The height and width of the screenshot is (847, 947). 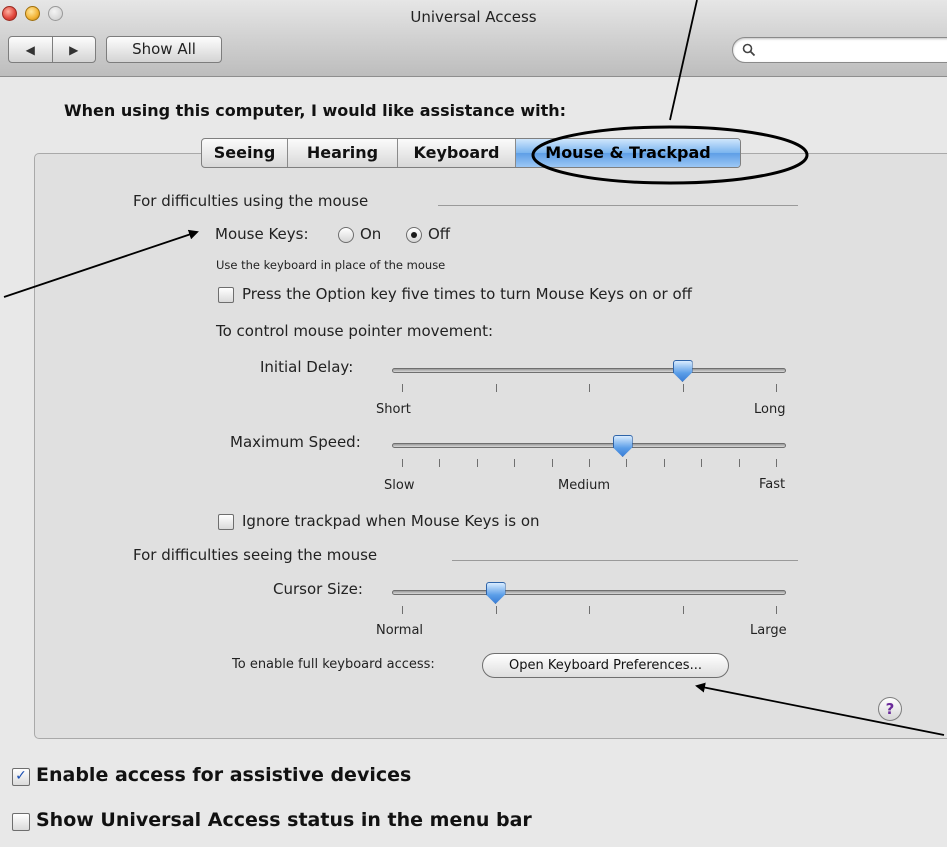 What do you see at coordinates (473, 17) in the screenshot?
I see `window-title: Universal Access` at bounding box center [473, 17].